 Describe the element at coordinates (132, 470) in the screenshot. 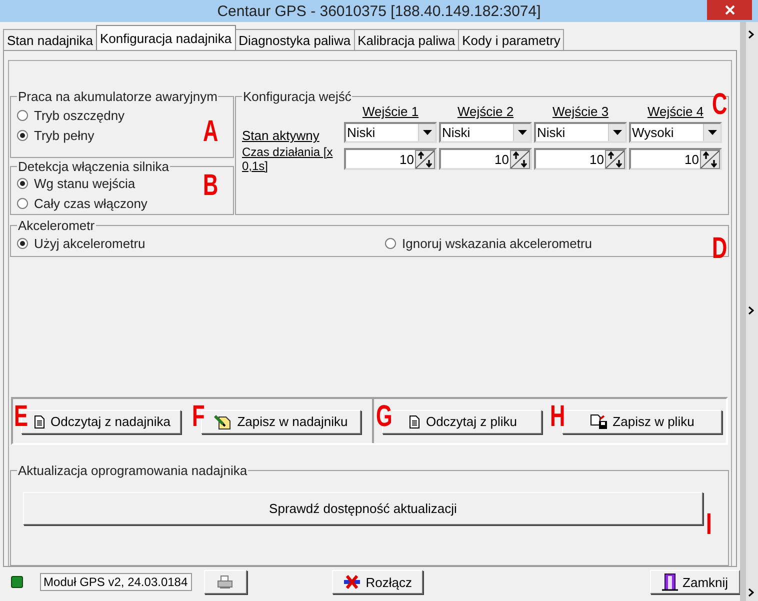

I see `group-title: Aktualizacja oprogramowania nadajnika` at that location.